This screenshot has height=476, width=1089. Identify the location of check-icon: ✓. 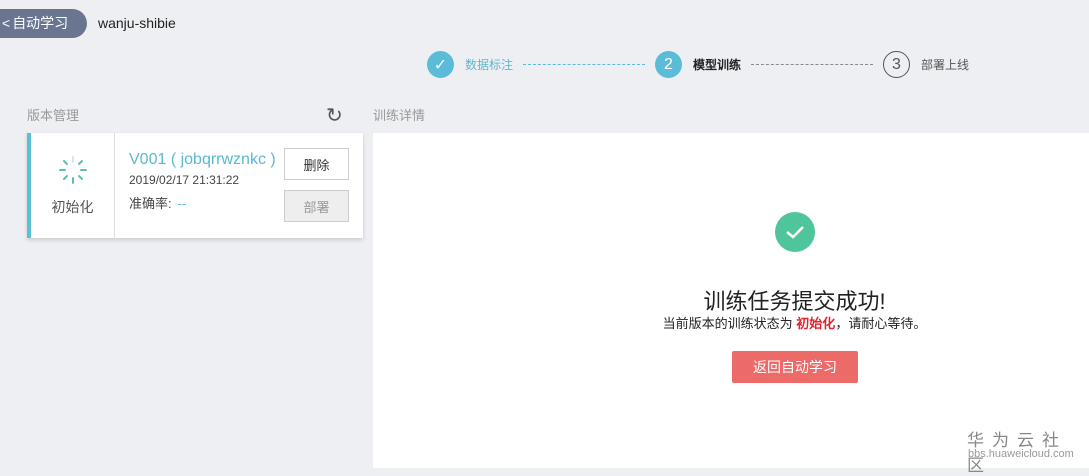
(440, 64).